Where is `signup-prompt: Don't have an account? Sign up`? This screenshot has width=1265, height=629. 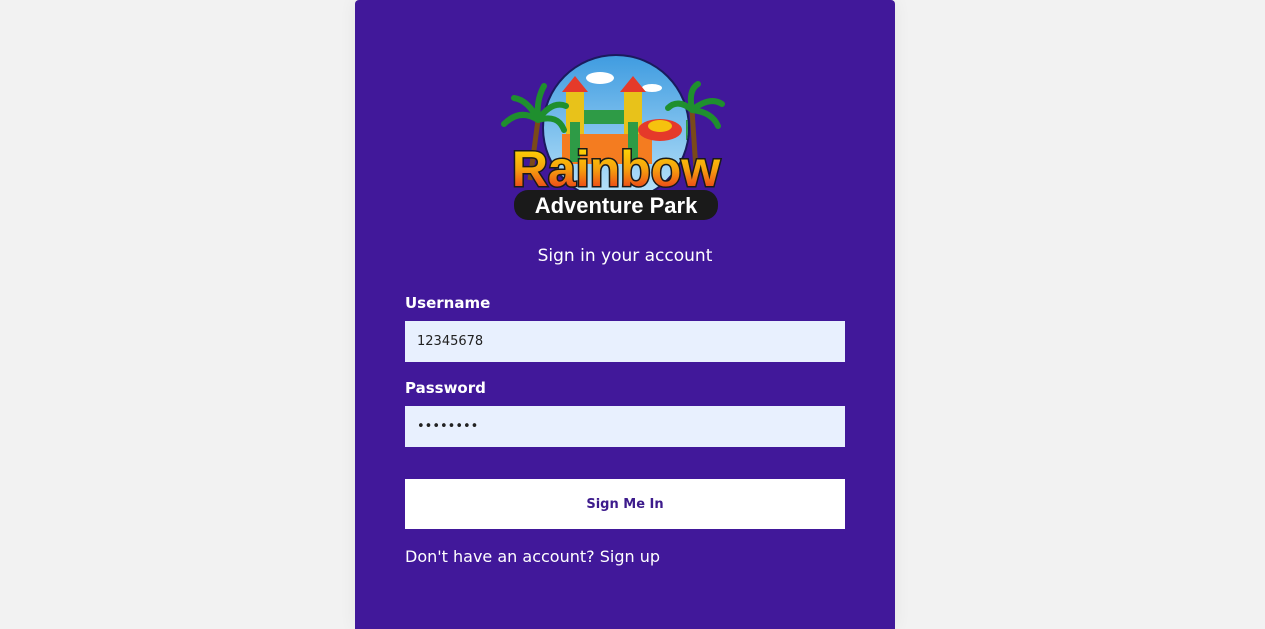
signup-prompt: Don't have an account? Sign up is located at coordinates (532, 556).